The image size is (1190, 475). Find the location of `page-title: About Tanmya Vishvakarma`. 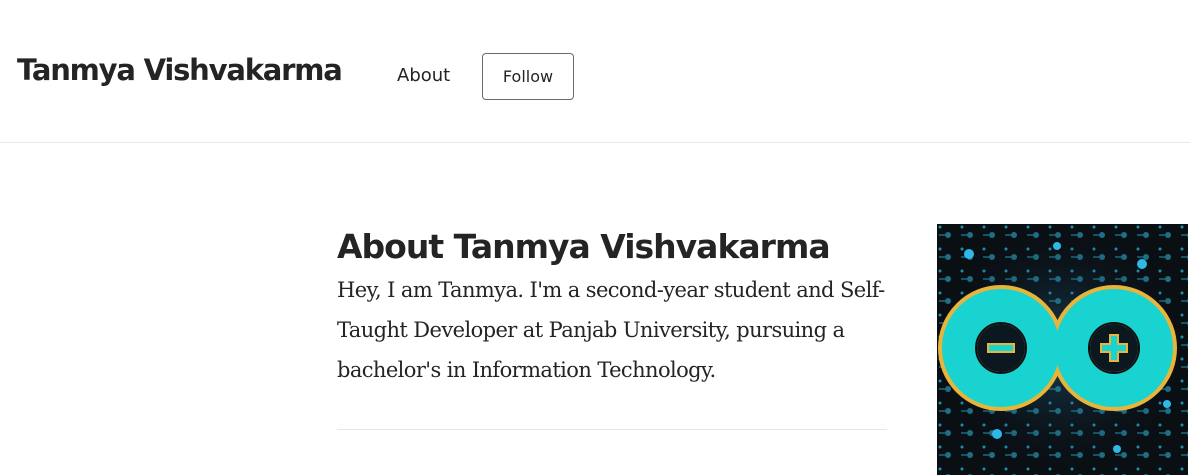

page-title: About Tanmya Vishvakarma is located at coordinates (584, 246).